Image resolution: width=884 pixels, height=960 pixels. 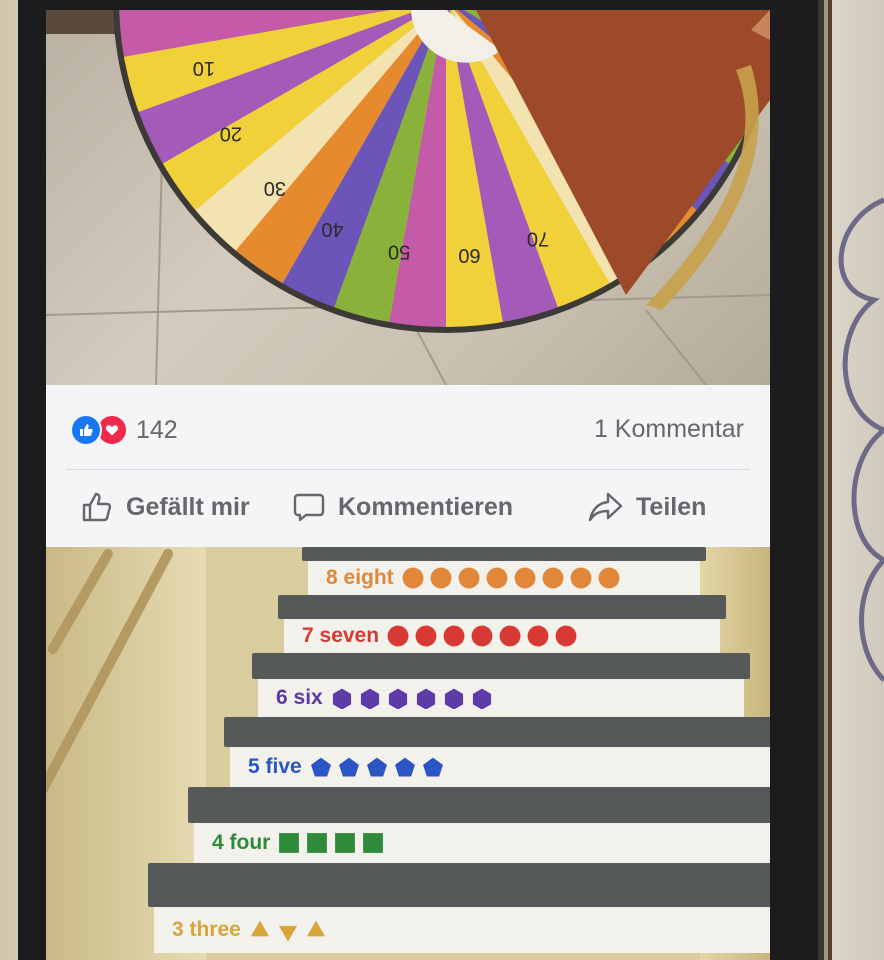 I want to click on reactions-count: 142, so click(x=157, y=429).